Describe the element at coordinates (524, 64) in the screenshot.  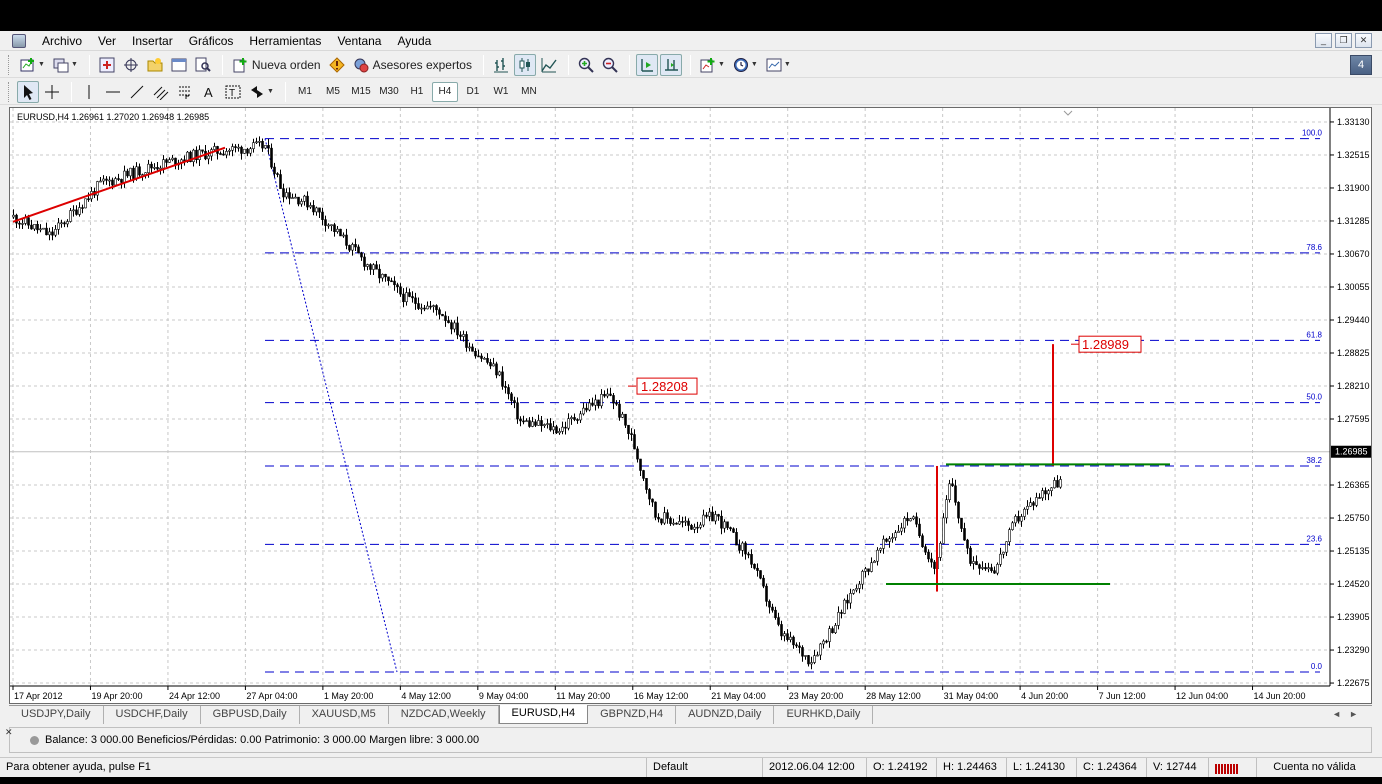
I see `candlestick-button` at that location.